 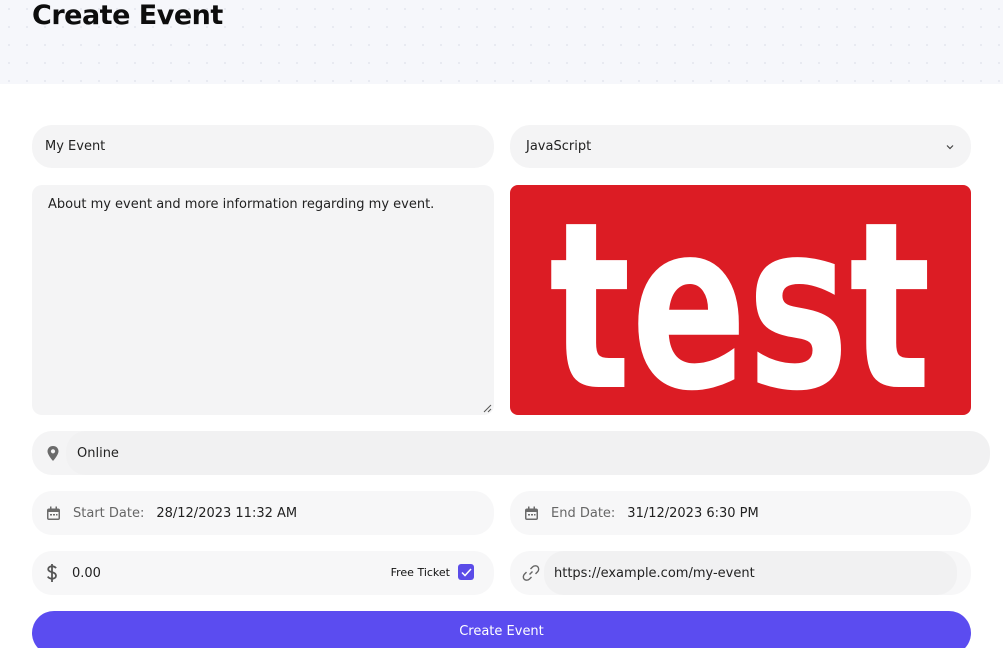 What do you see at coordinates (86, 573) in the screenshot?
I see `price-value: 0.00` at bounding box center [86, 573].